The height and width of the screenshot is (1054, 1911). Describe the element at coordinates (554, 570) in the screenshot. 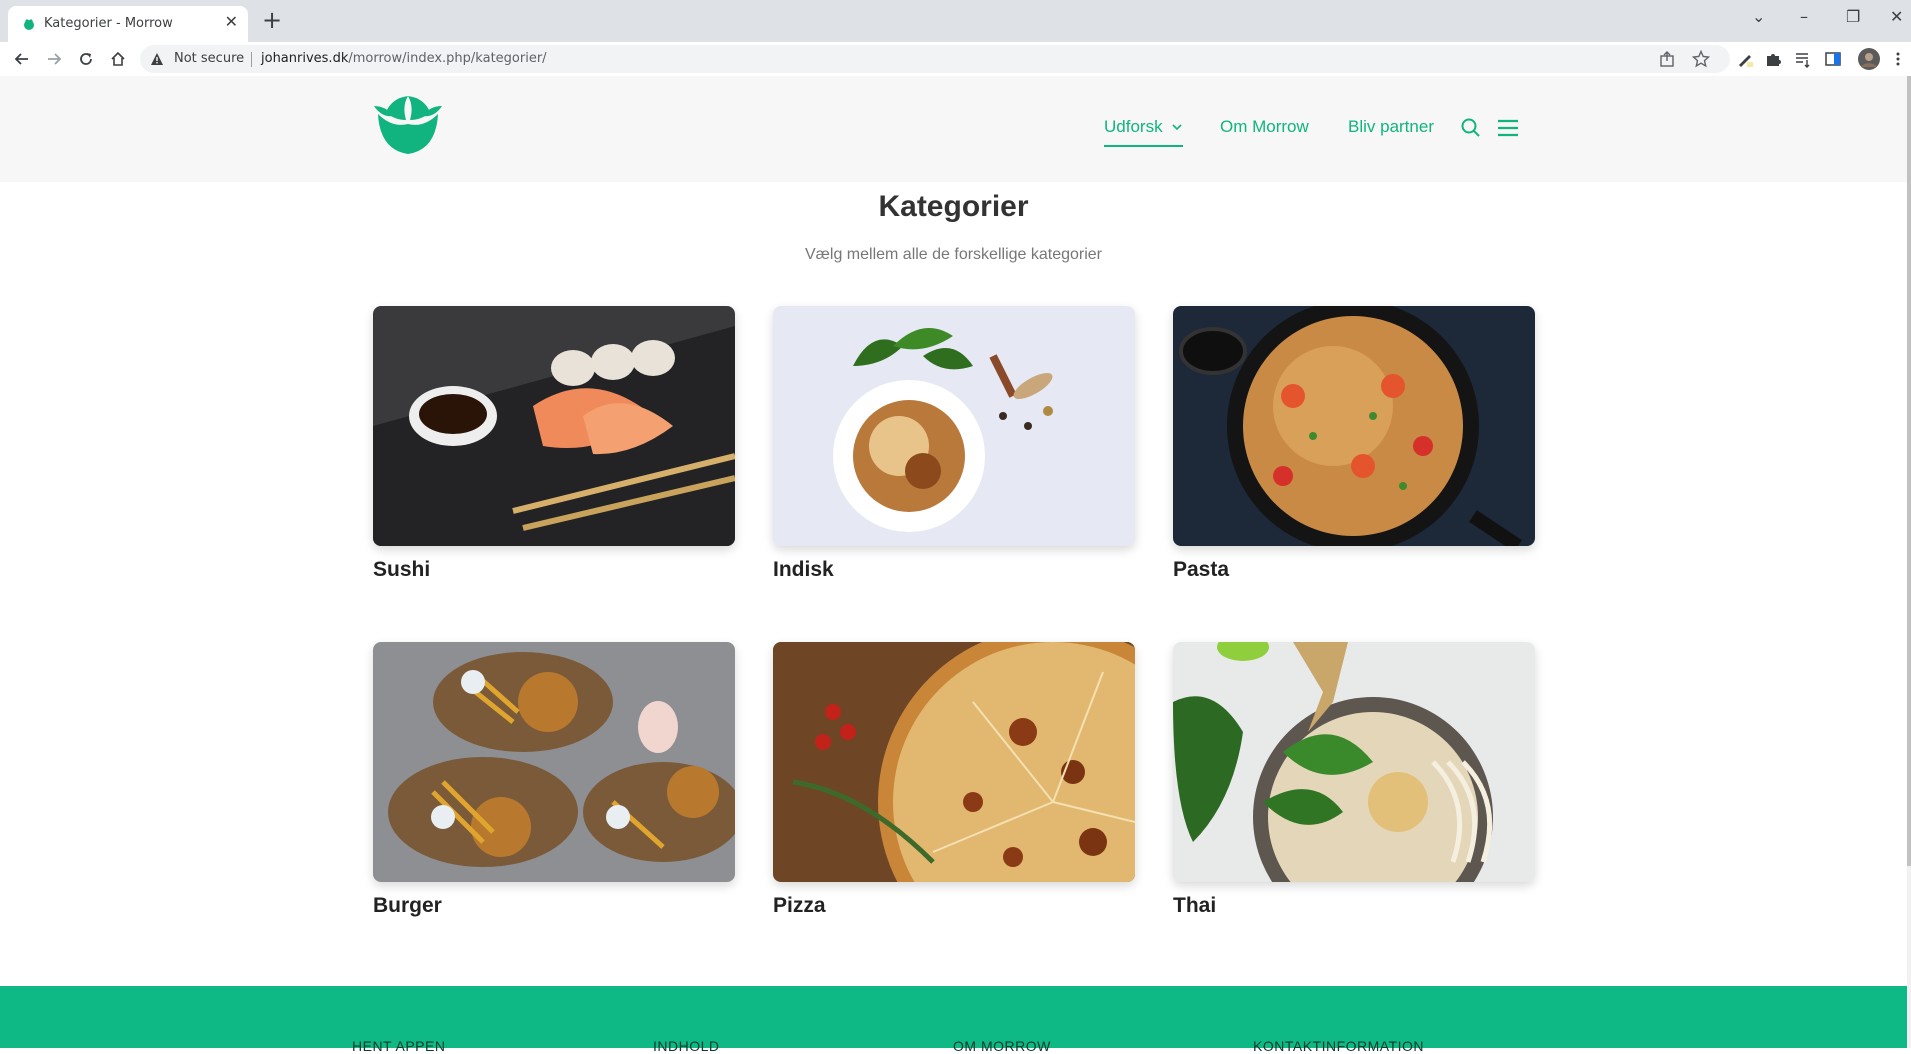

I see `category-label-sushi: Sushi` at that location.